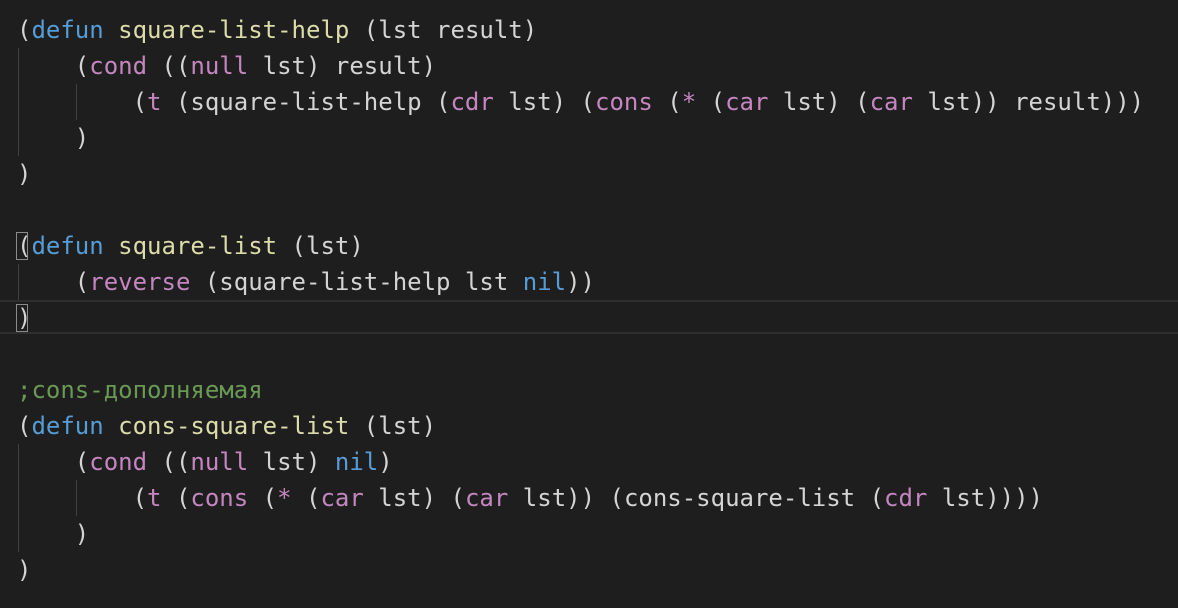  What do you see at coordinates (589, 246) in the screenshot?
I see `code-line: (defun square-list (lst)` at bounding box center [589, 246].